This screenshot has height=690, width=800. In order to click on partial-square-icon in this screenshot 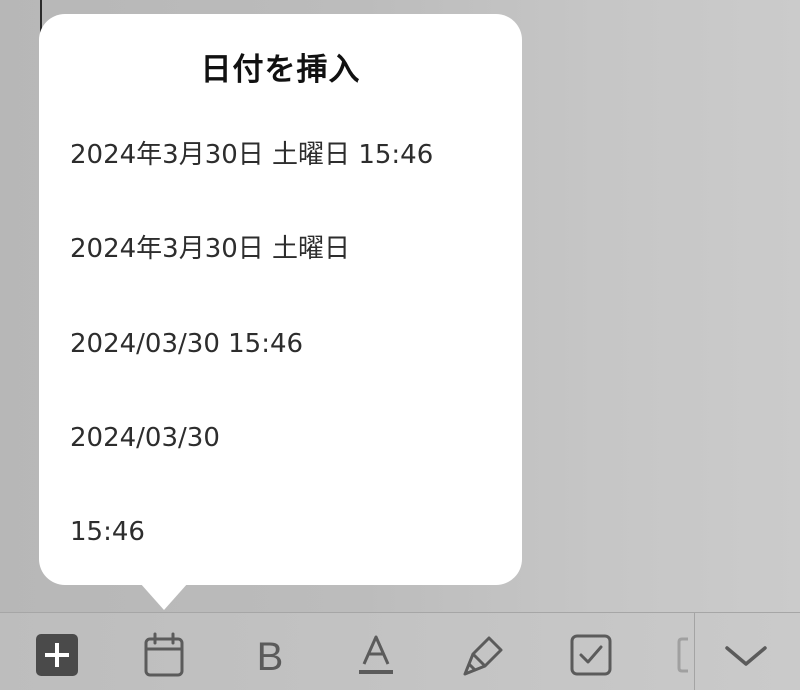, I will do `click(682, 657)`.